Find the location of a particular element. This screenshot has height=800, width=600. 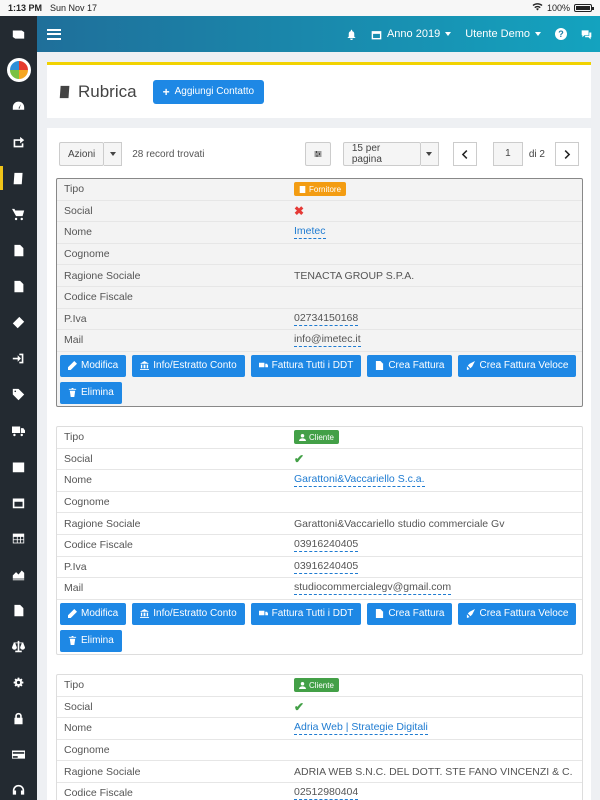

field-label: Ragione Sociale is located at coordinates (102, 275).